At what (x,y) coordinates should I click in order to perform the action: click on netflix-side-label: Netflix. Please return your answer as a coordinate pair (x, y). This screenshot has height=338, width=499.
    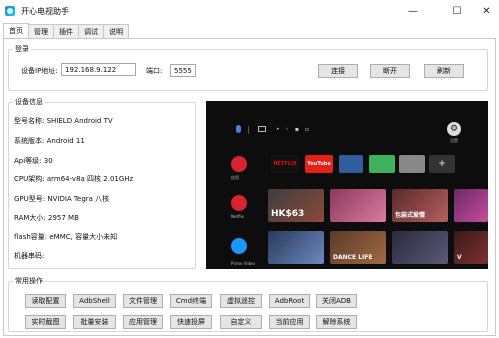
    Looking at the image, I should click on (238, 216).